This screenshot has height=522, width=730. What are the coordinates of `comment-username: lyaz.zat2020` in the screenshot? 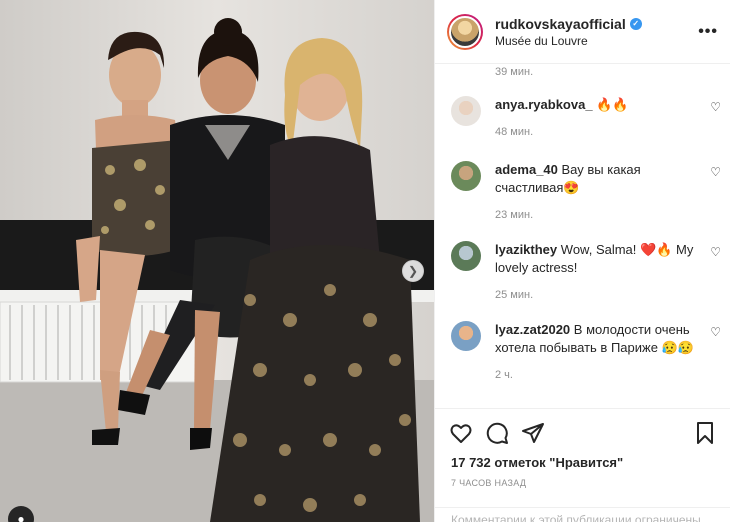 It's located at (532, 329).